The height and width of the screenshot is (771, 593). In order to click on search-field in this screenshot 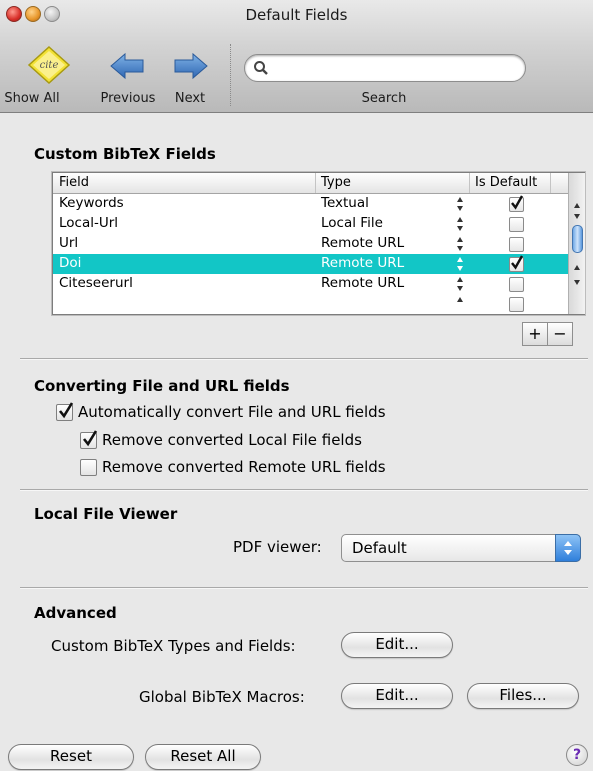, I will do `click(385, 68)`.